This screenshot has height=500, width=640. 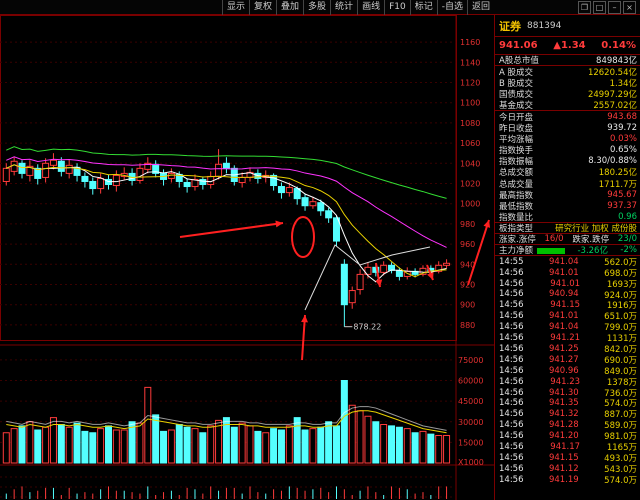 I want to click on price-tick: 980, so click(x=467, y=224).